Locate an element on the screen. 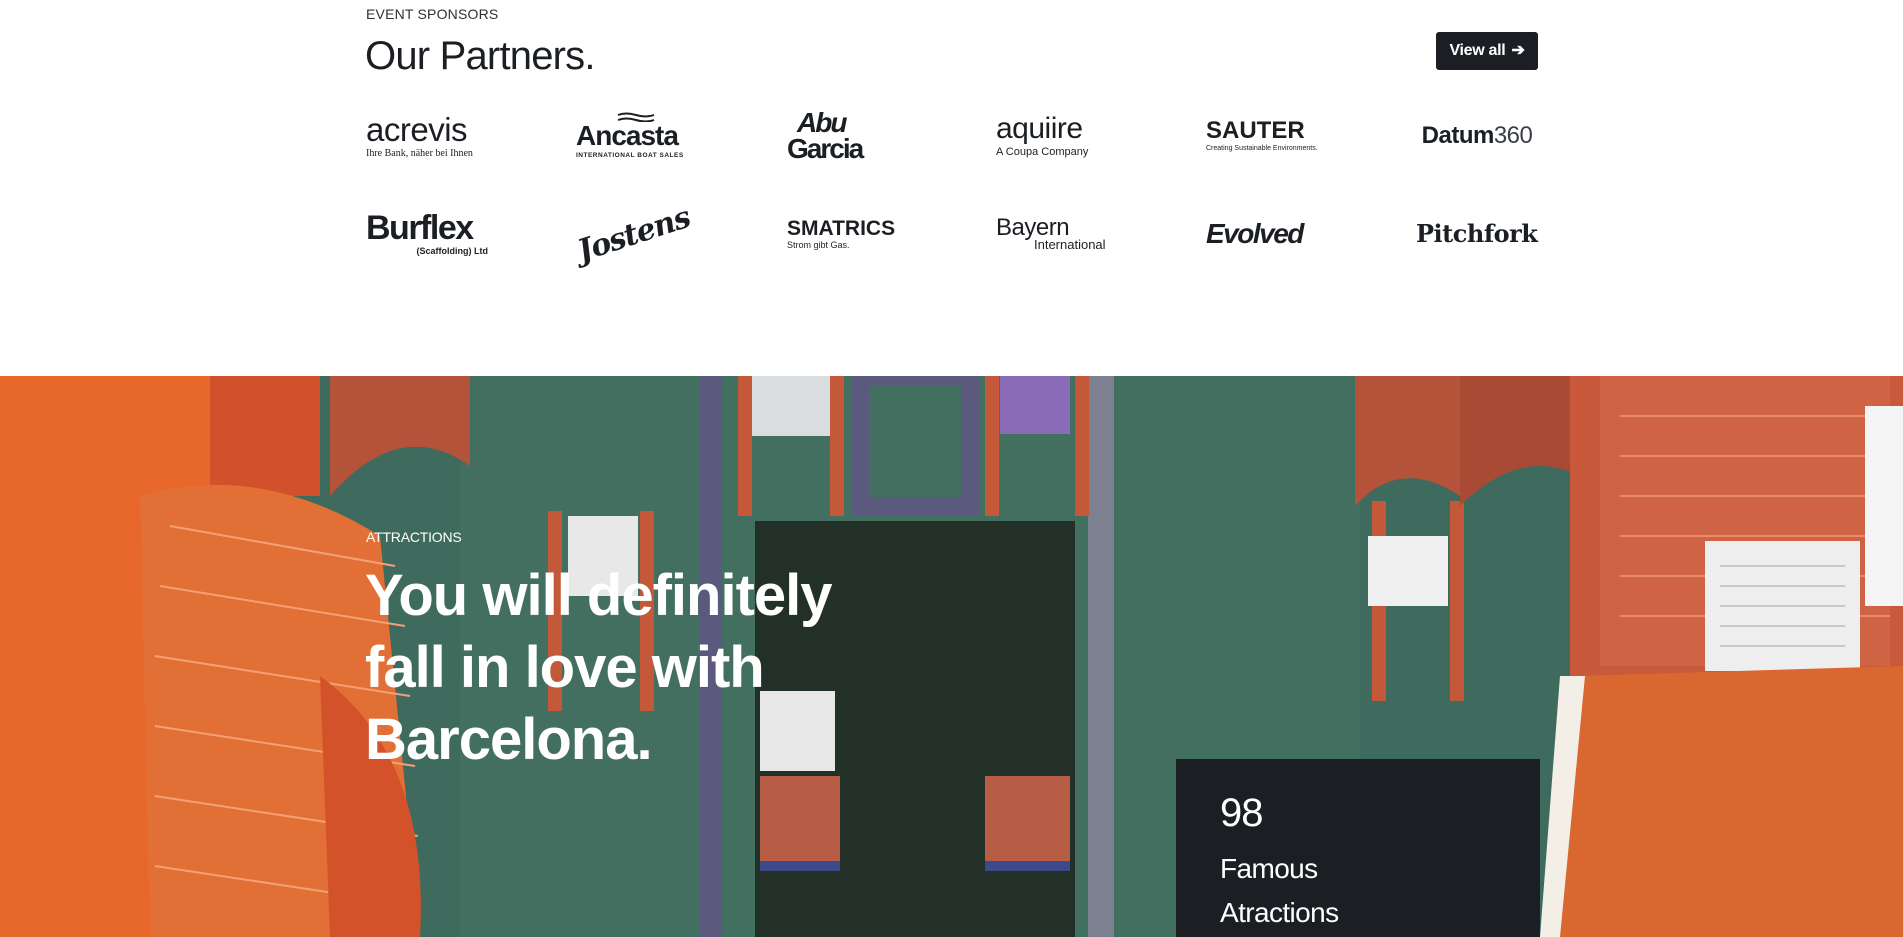  stat-label: Famous Atractions is located at coordinates (1279, 890).